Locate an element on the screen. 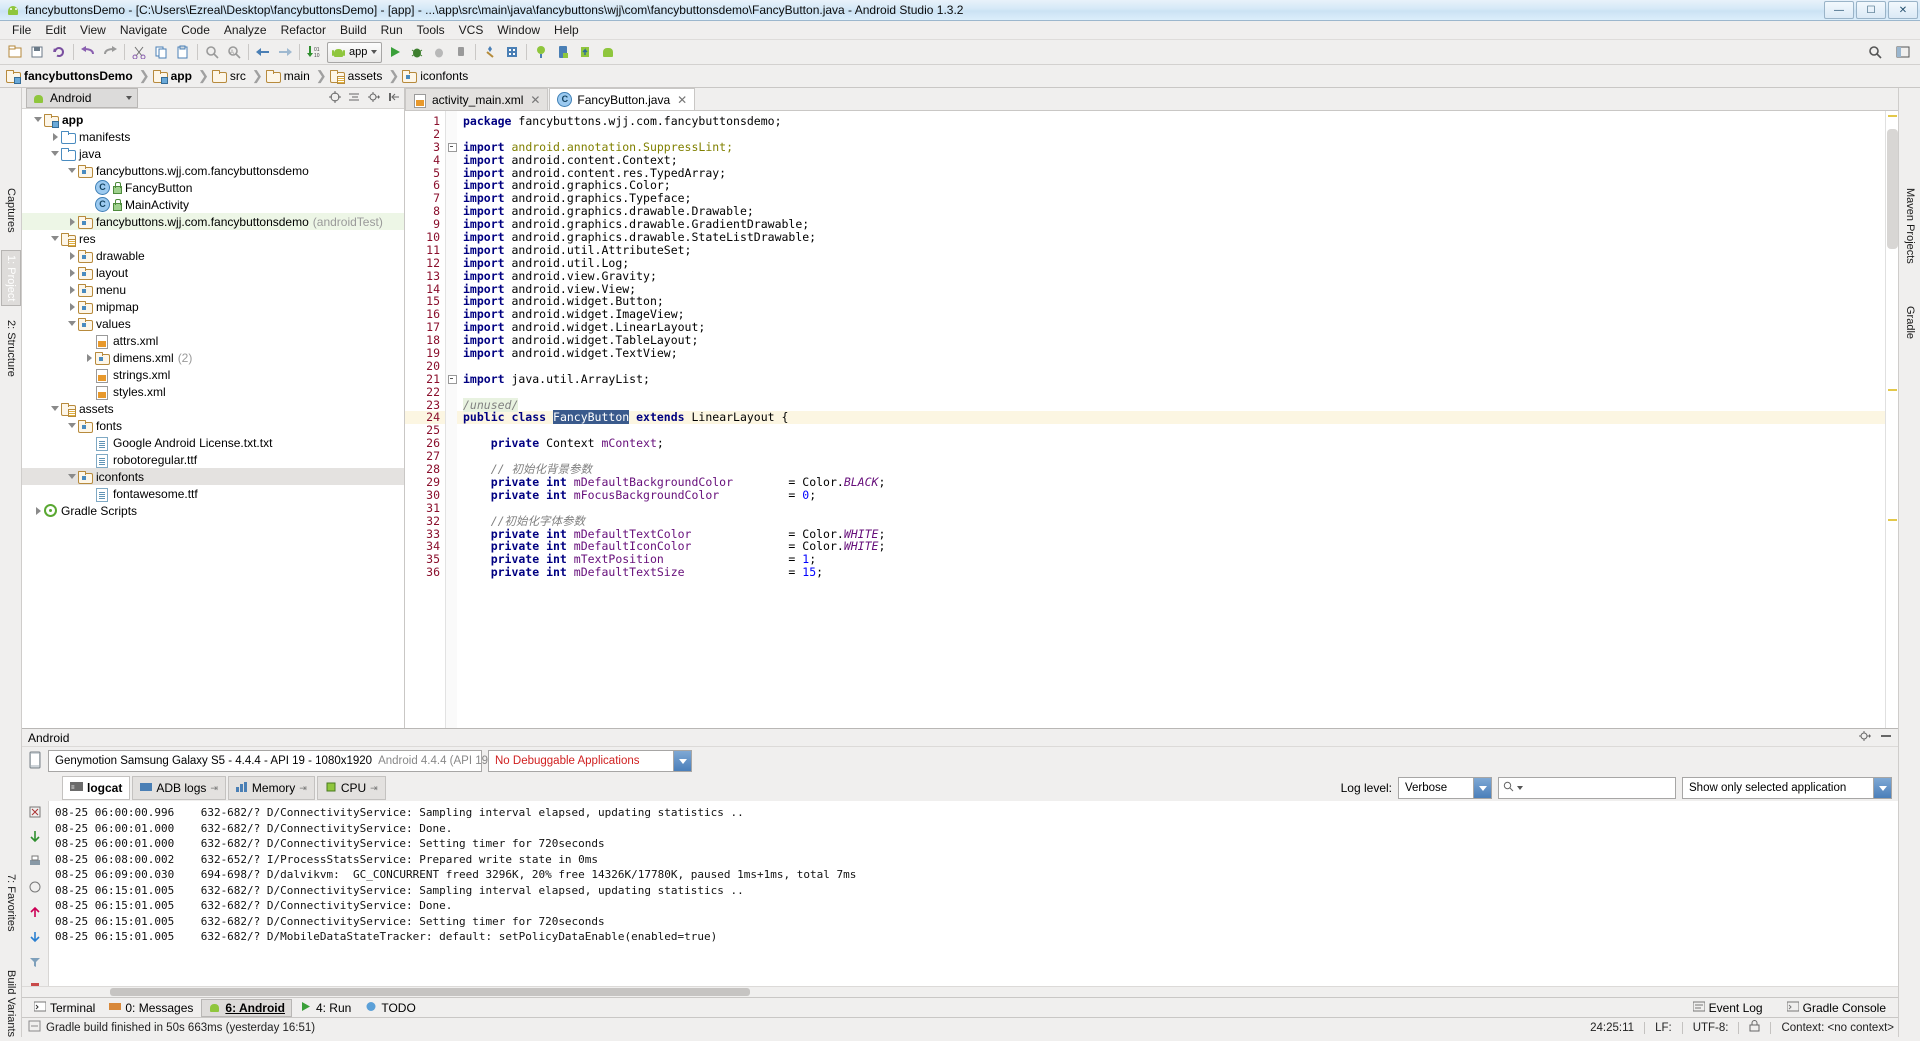 The height and width of the screenshot is (1041, 1920). debug-button is located at coordinates (417, 52).